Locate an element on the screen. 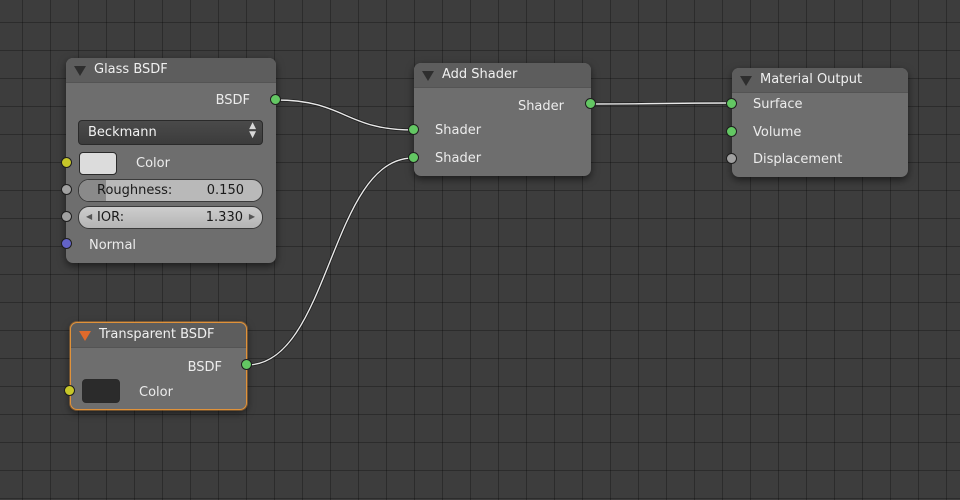 This screenshot has width=960, height=500. link-add-to-output is located at coordinates (660, 103).